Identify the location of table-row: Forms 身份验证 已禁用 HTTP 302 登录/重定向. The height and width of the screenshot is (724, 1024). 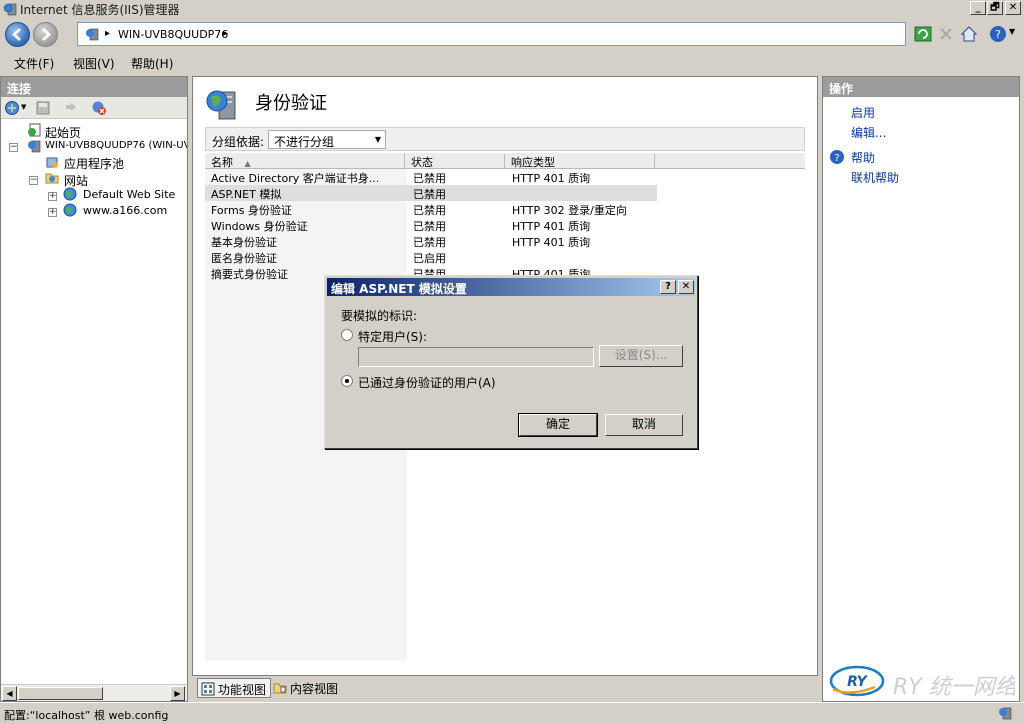
(431, 209).